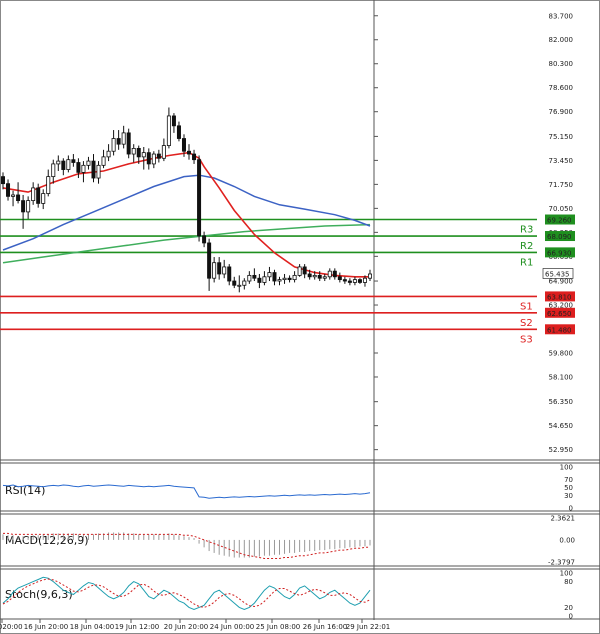 The image size is (600, 634). Describe the element at coordinates (561, 450) in the screenshot. I see `price-tick-label: 52.950` at that location.